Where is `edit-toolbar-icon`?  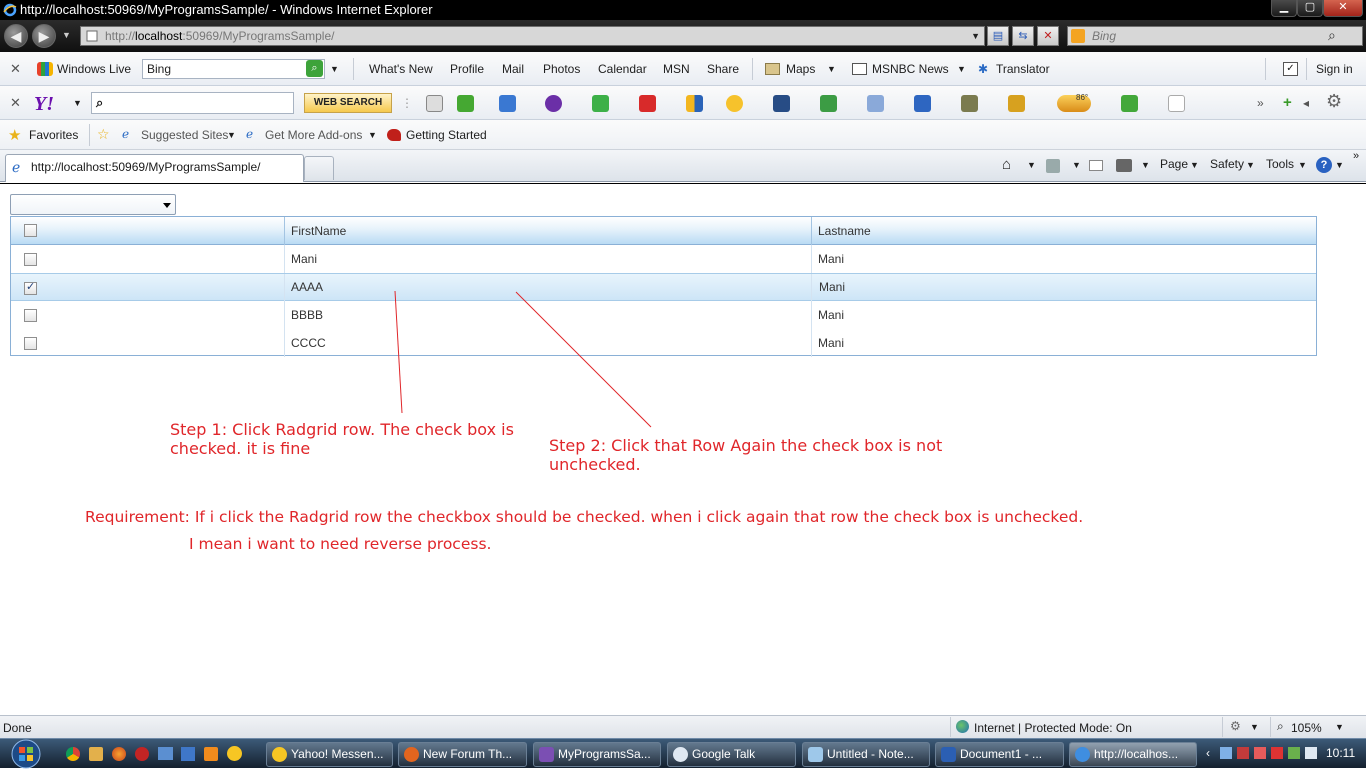
edit-toolbar-icon is located at coordinates (434, 103).